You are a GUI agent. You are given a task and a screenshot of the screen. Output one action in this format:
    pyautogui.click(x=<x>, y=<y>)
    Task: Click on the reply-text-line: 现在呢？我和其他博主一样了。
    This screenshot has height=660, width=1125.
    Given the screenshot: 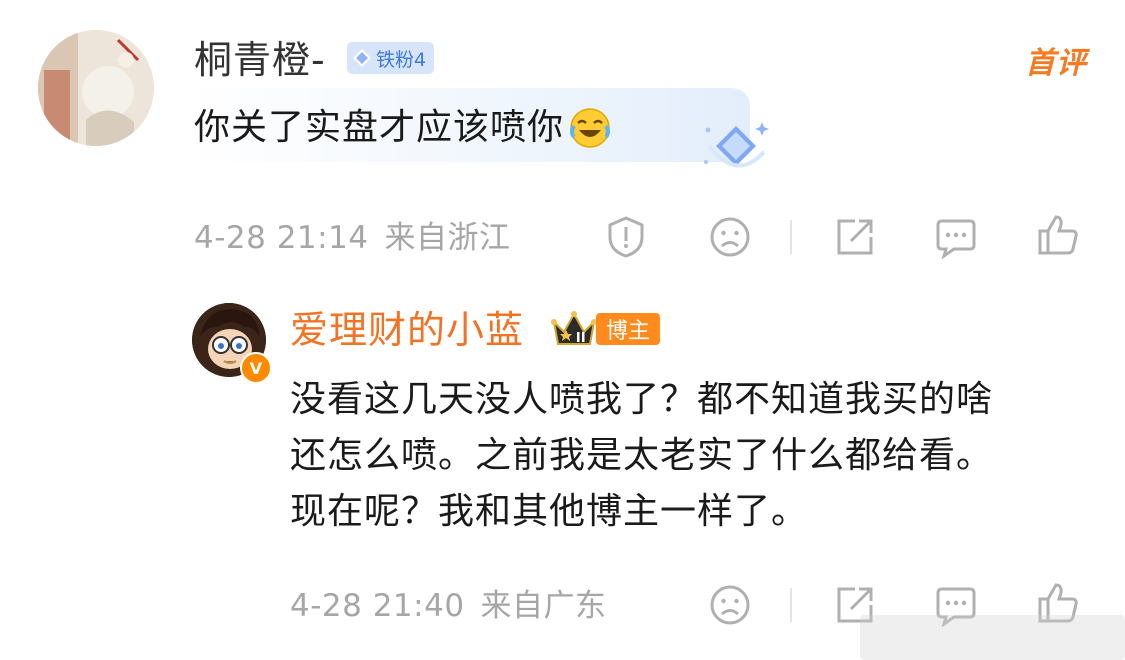 What is the action you would take?
    pyautogui.click(x=549, y=511)
    